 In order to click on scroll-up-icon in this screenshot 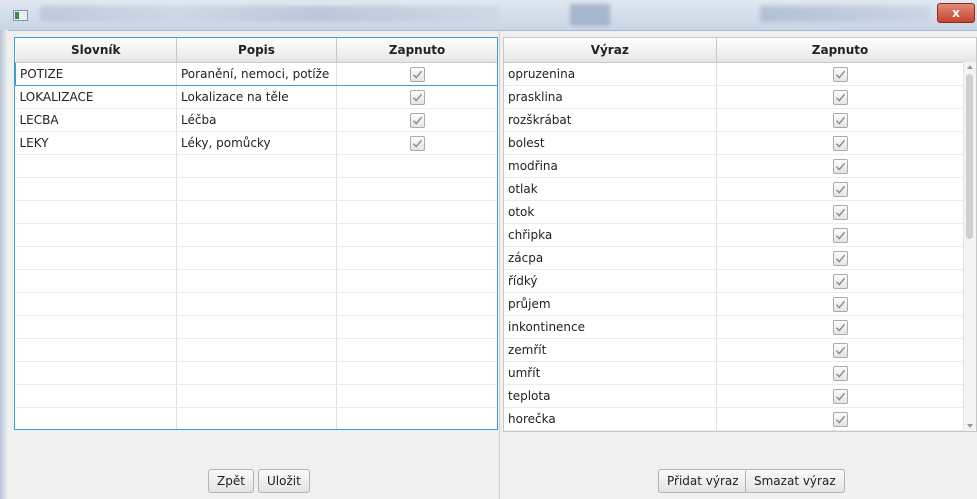, I will do `click(970, 67)`.